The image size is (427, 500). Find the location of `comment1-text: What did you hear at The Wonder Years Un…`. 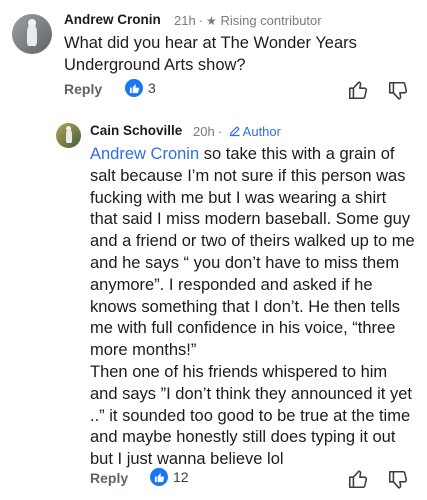

comment1-text: What did you hear at The Wonder Years Un… is located at coordinates (210, 55).